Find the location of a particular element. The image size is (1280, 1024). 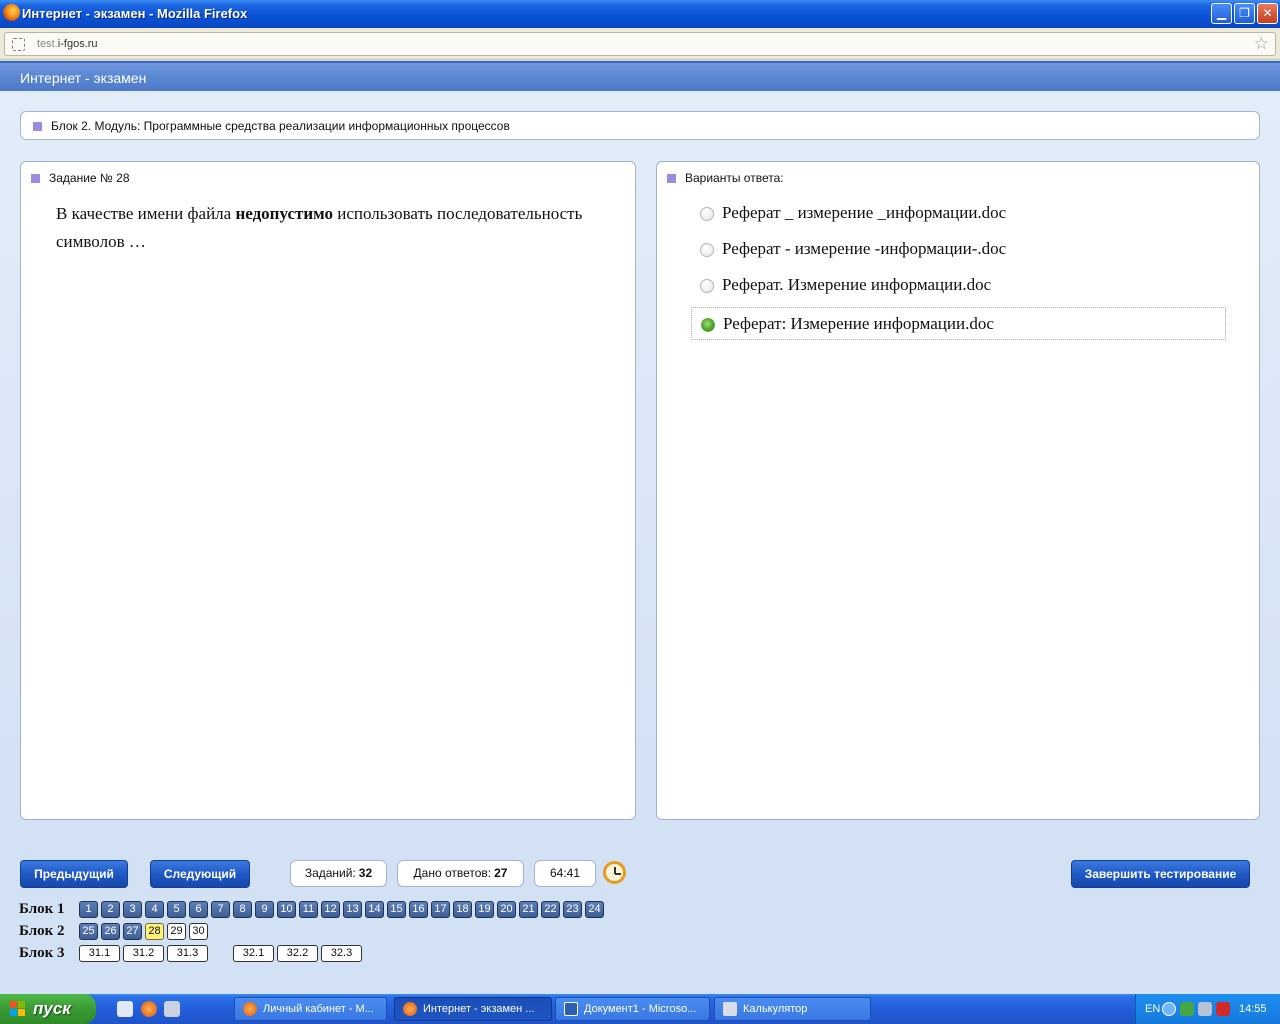

question-nav-28: 28 is located at coordinates (154, 931).